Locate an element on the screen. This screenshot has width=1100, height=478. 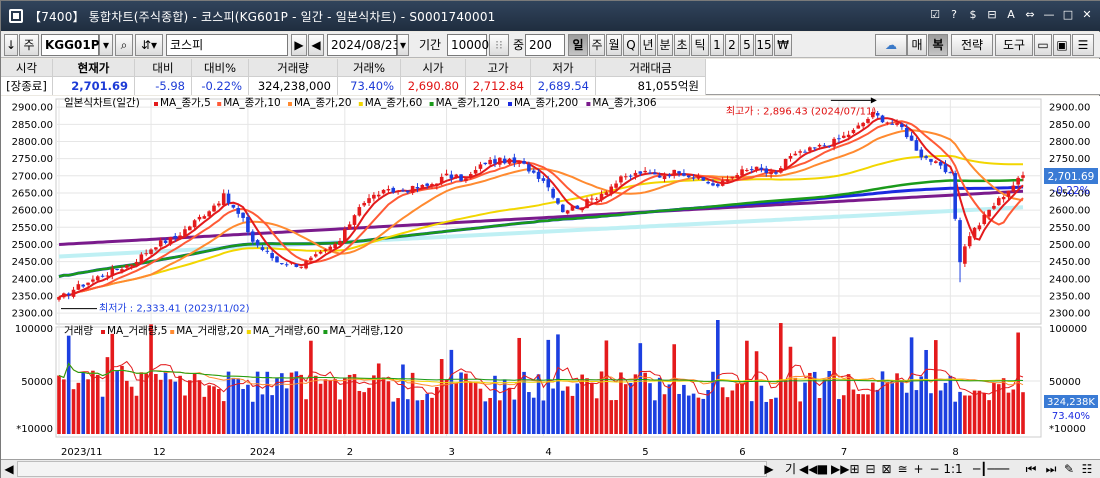
folder-icon: ▭ is located at coordinates (1043, 45).